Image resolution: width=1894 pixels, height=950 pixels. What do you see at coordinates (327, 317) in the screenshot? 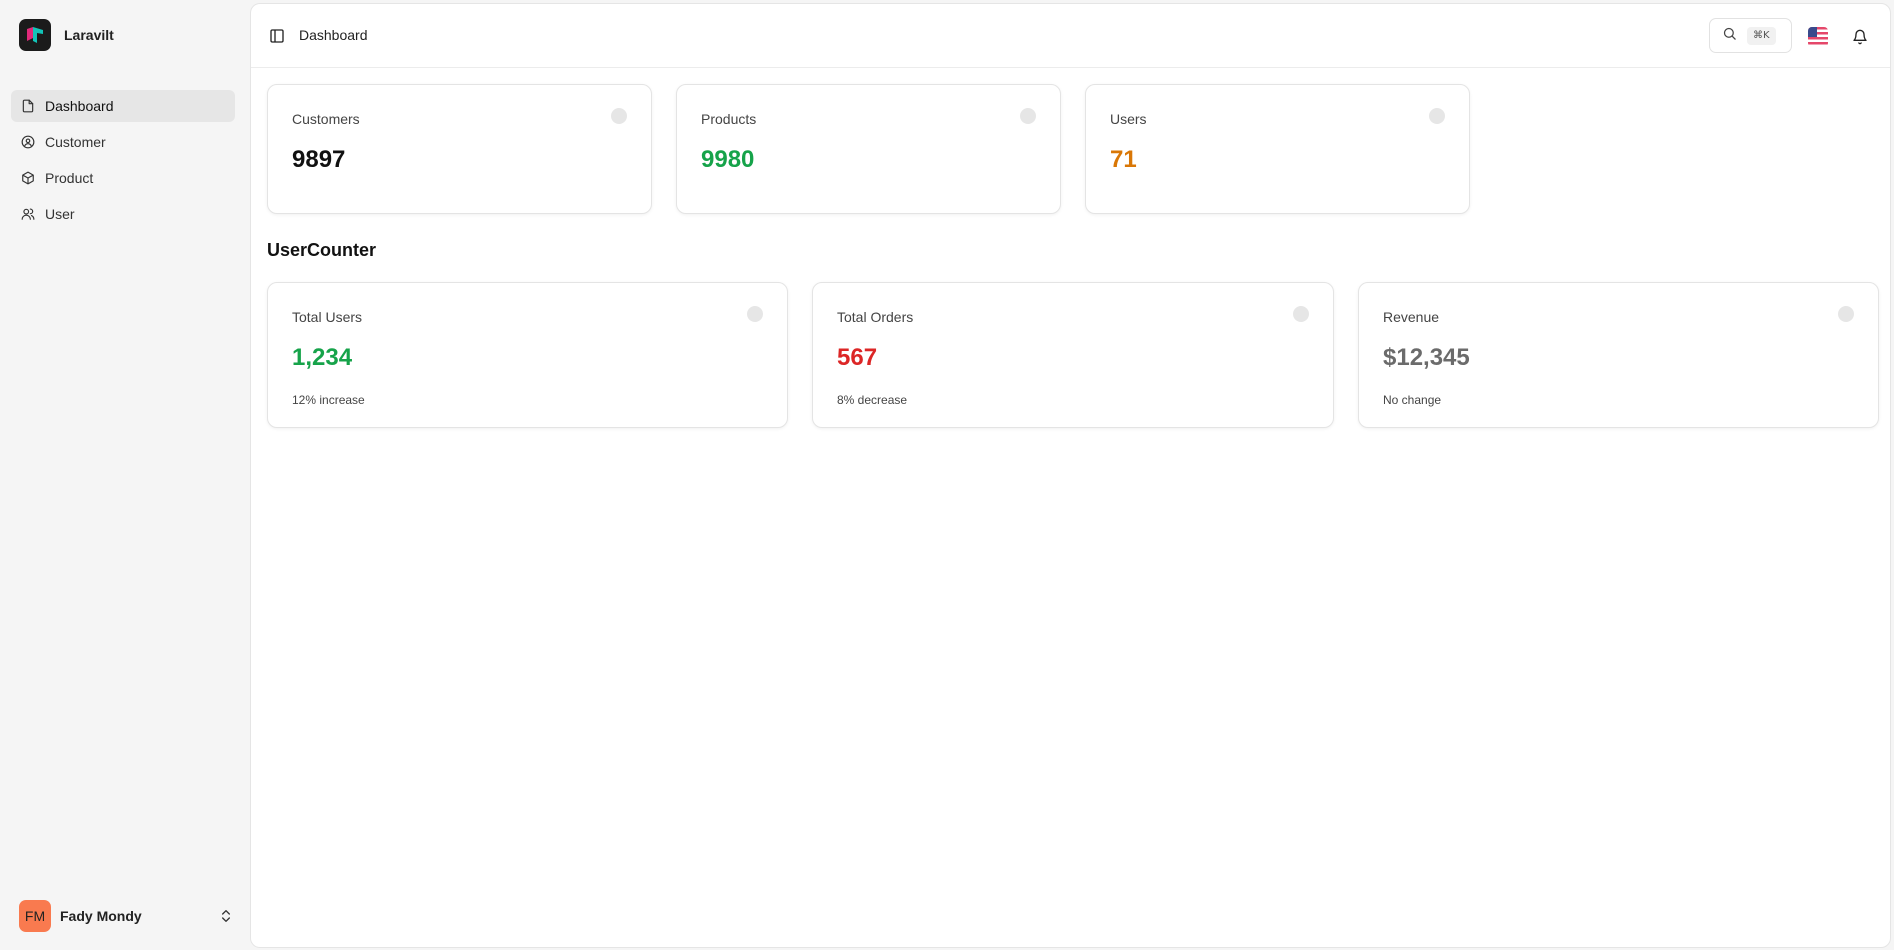
I see `counter-label: Total Users` at bounding box center [327, 317].